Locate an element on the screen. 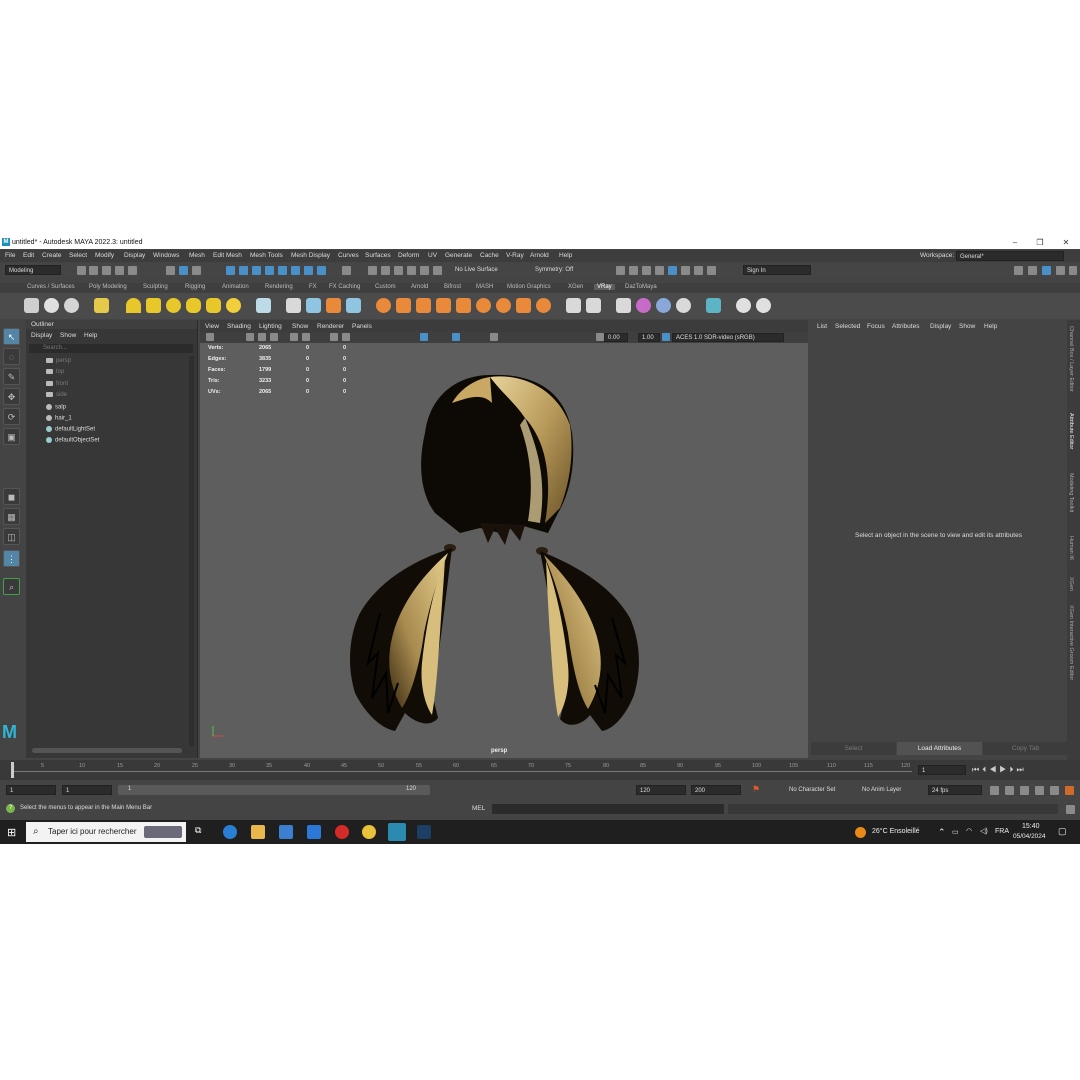 The width and height of the screenshot is (1080, 1080). playback-speed-icon is located at coordinates (1039, 790).